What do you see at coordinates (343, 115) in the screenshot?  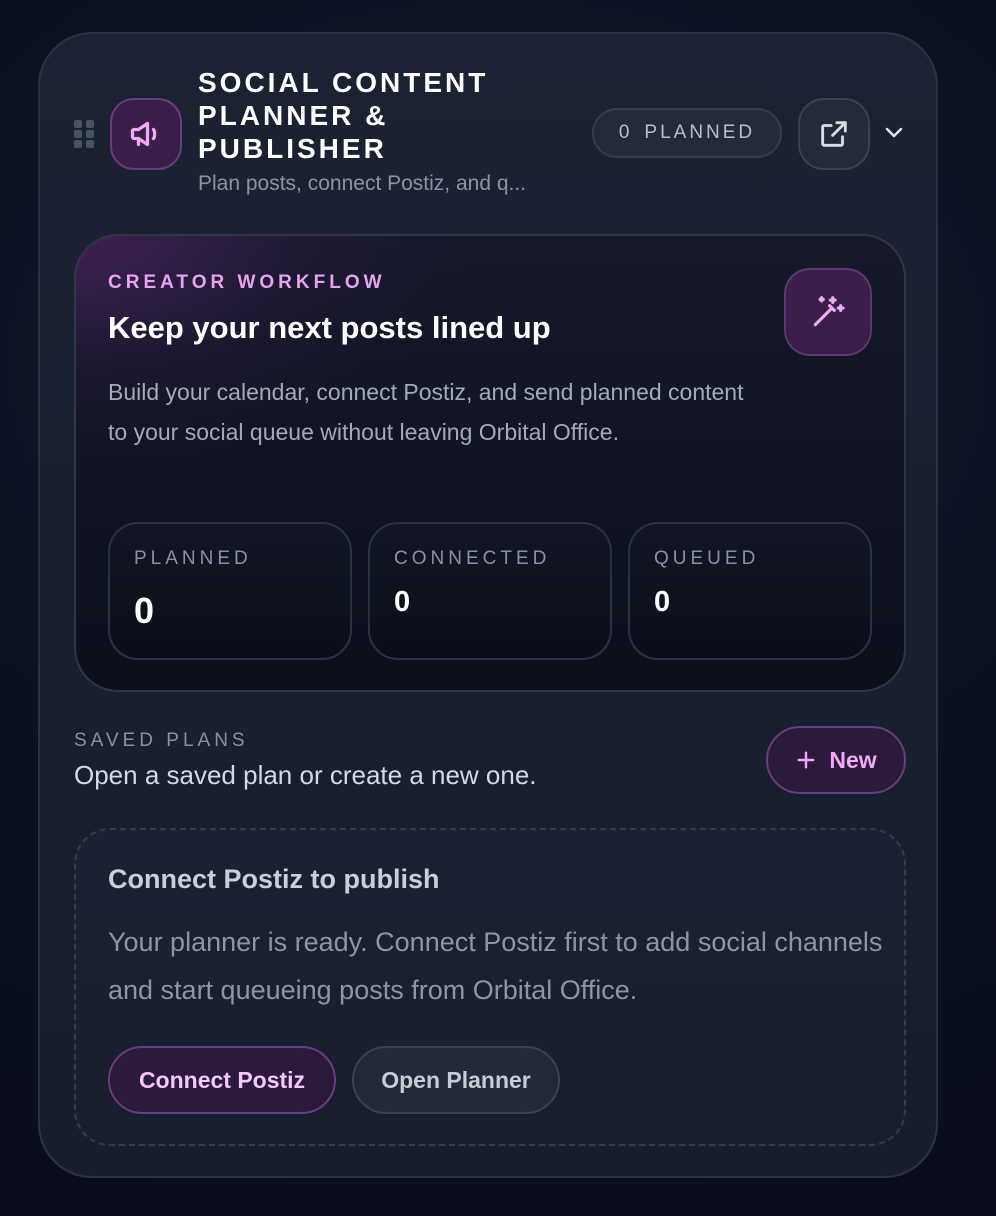 I see `widget-title: SOCIAL CONTENT PLANNER & PUBLISHER` at bounding box center [343, 115].